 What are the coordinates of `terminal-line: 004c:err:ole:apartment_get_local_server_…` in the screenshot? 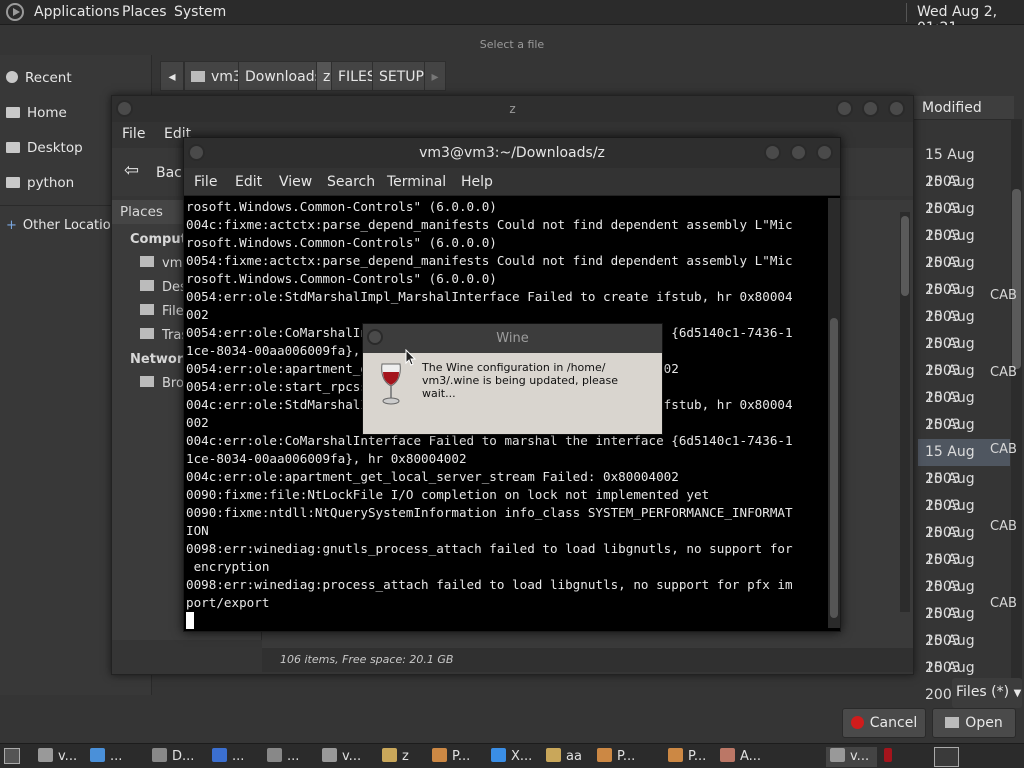 It's located at (432, 476).